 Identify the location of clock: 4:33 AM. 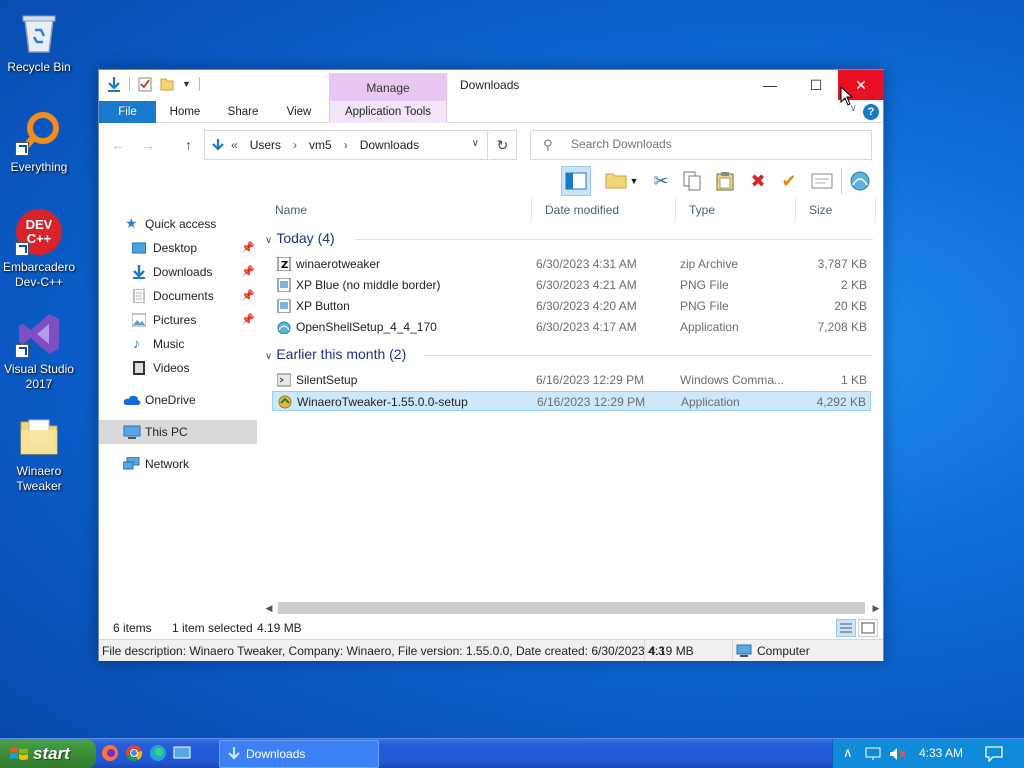
(941, 753).